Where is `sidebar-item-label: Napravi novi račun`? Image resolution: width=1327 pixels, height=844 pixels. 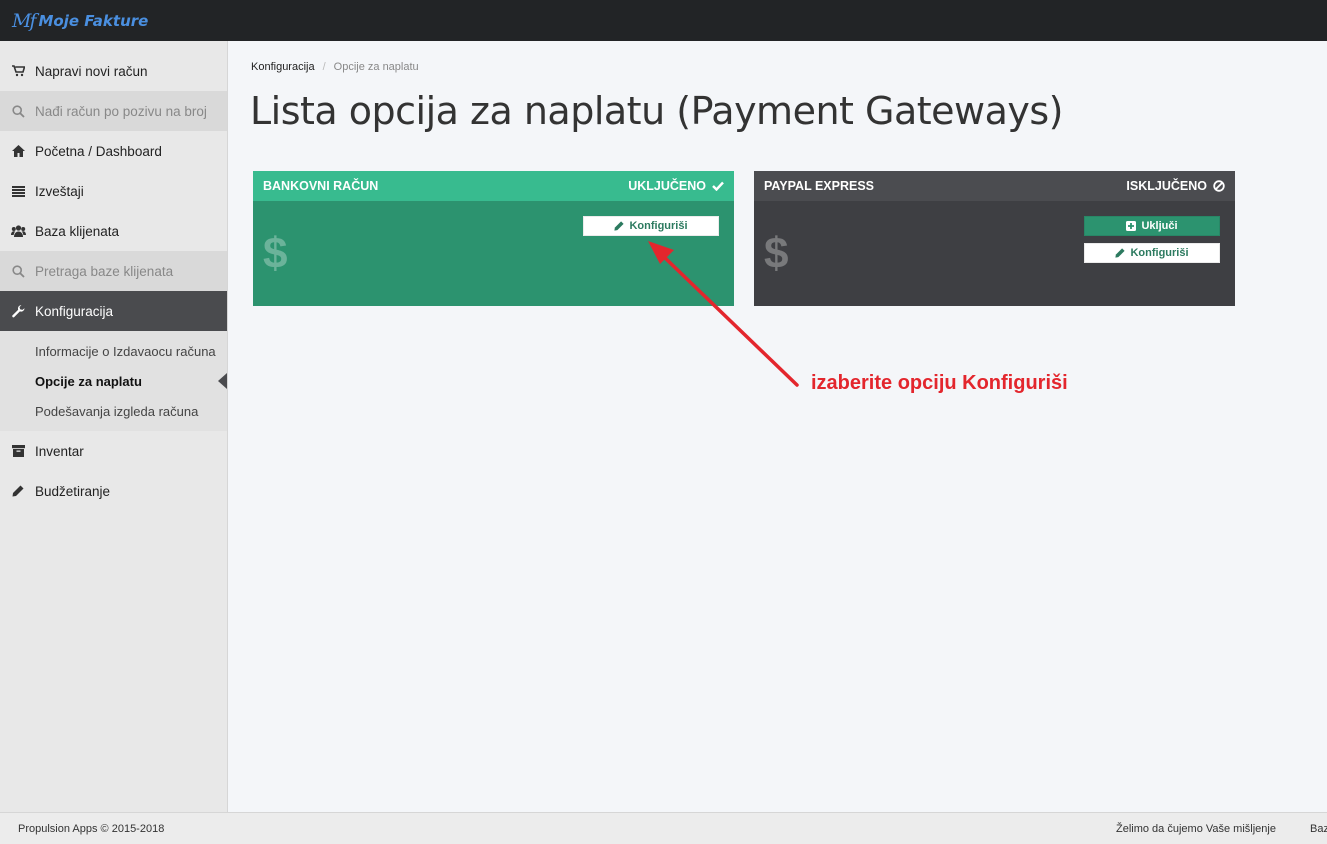 sidebar-item-label: Napravi novi račun is located at coordinates (91, 71).